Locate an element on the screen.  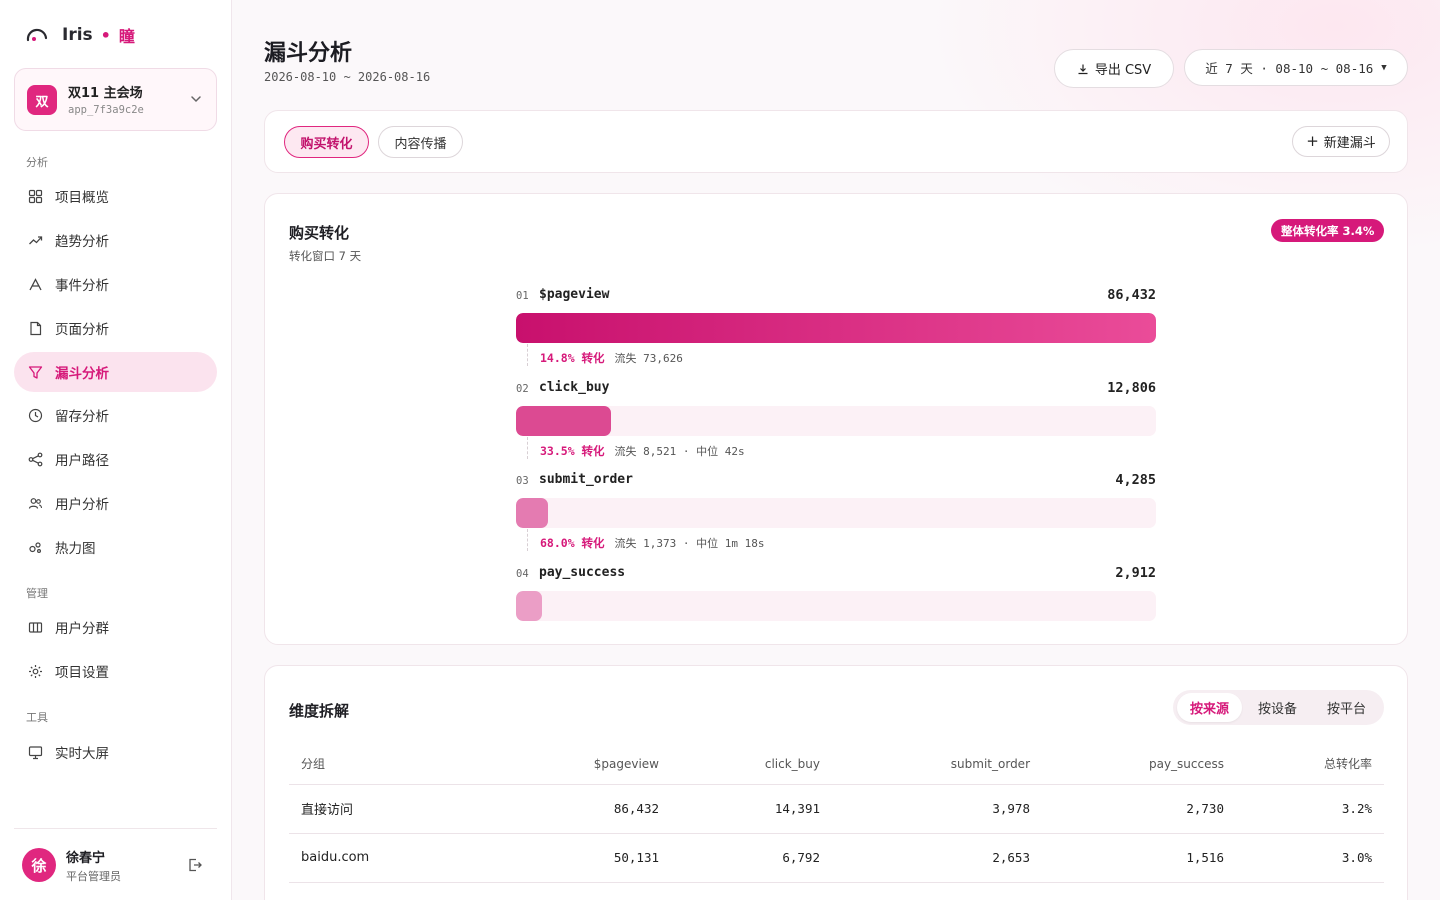
funnel-step-index: 03 is located at coordinates (522, 481).